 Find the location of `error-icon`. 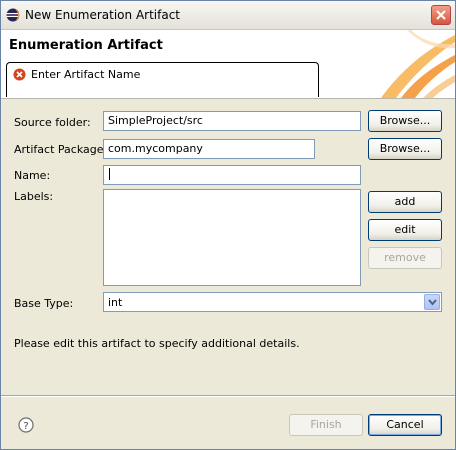

error-icon is located at coordinates (19, 74).